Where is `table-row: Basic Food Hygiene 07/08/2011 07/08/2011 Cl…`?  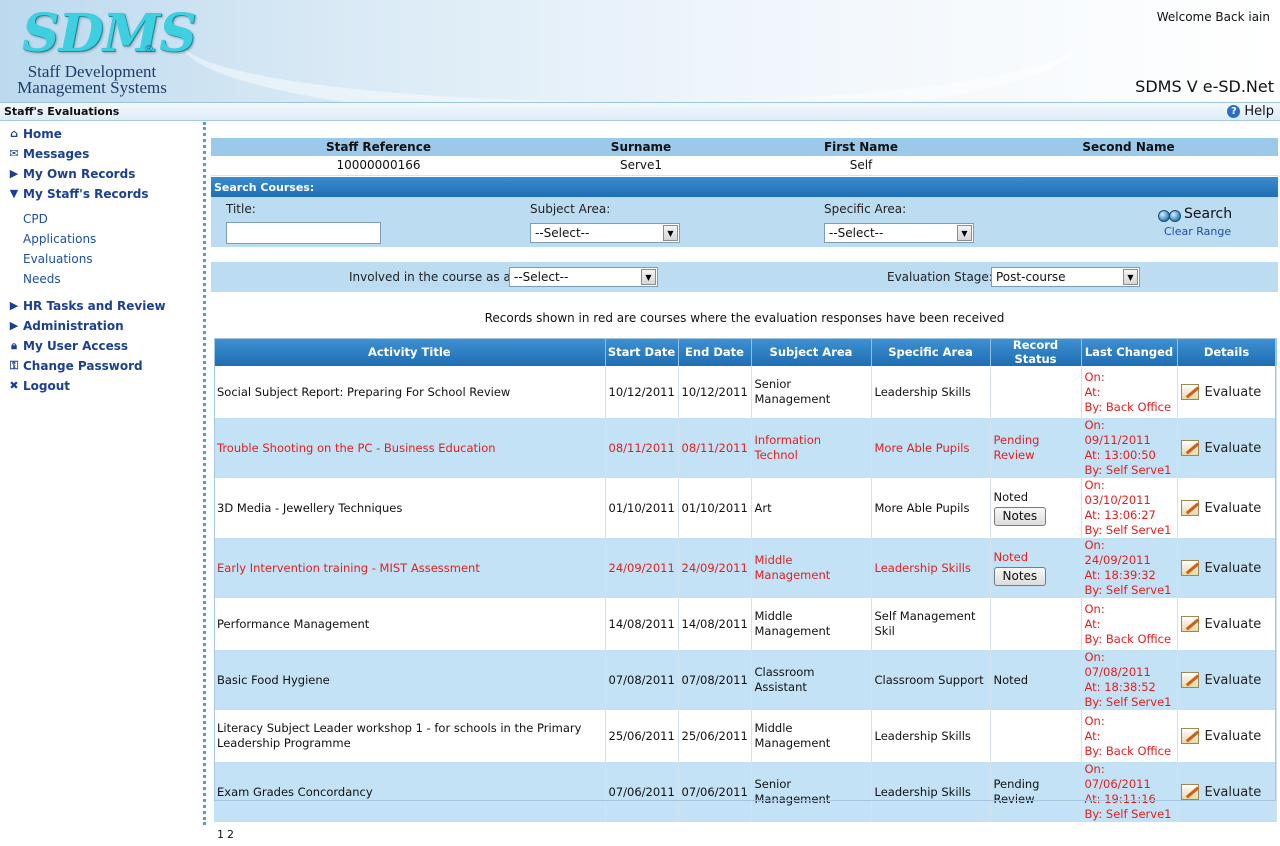
table-row: Basic Food Hygiene 07/08/2011 07/08/2011 Cl… is located at coordinates (745, 680).